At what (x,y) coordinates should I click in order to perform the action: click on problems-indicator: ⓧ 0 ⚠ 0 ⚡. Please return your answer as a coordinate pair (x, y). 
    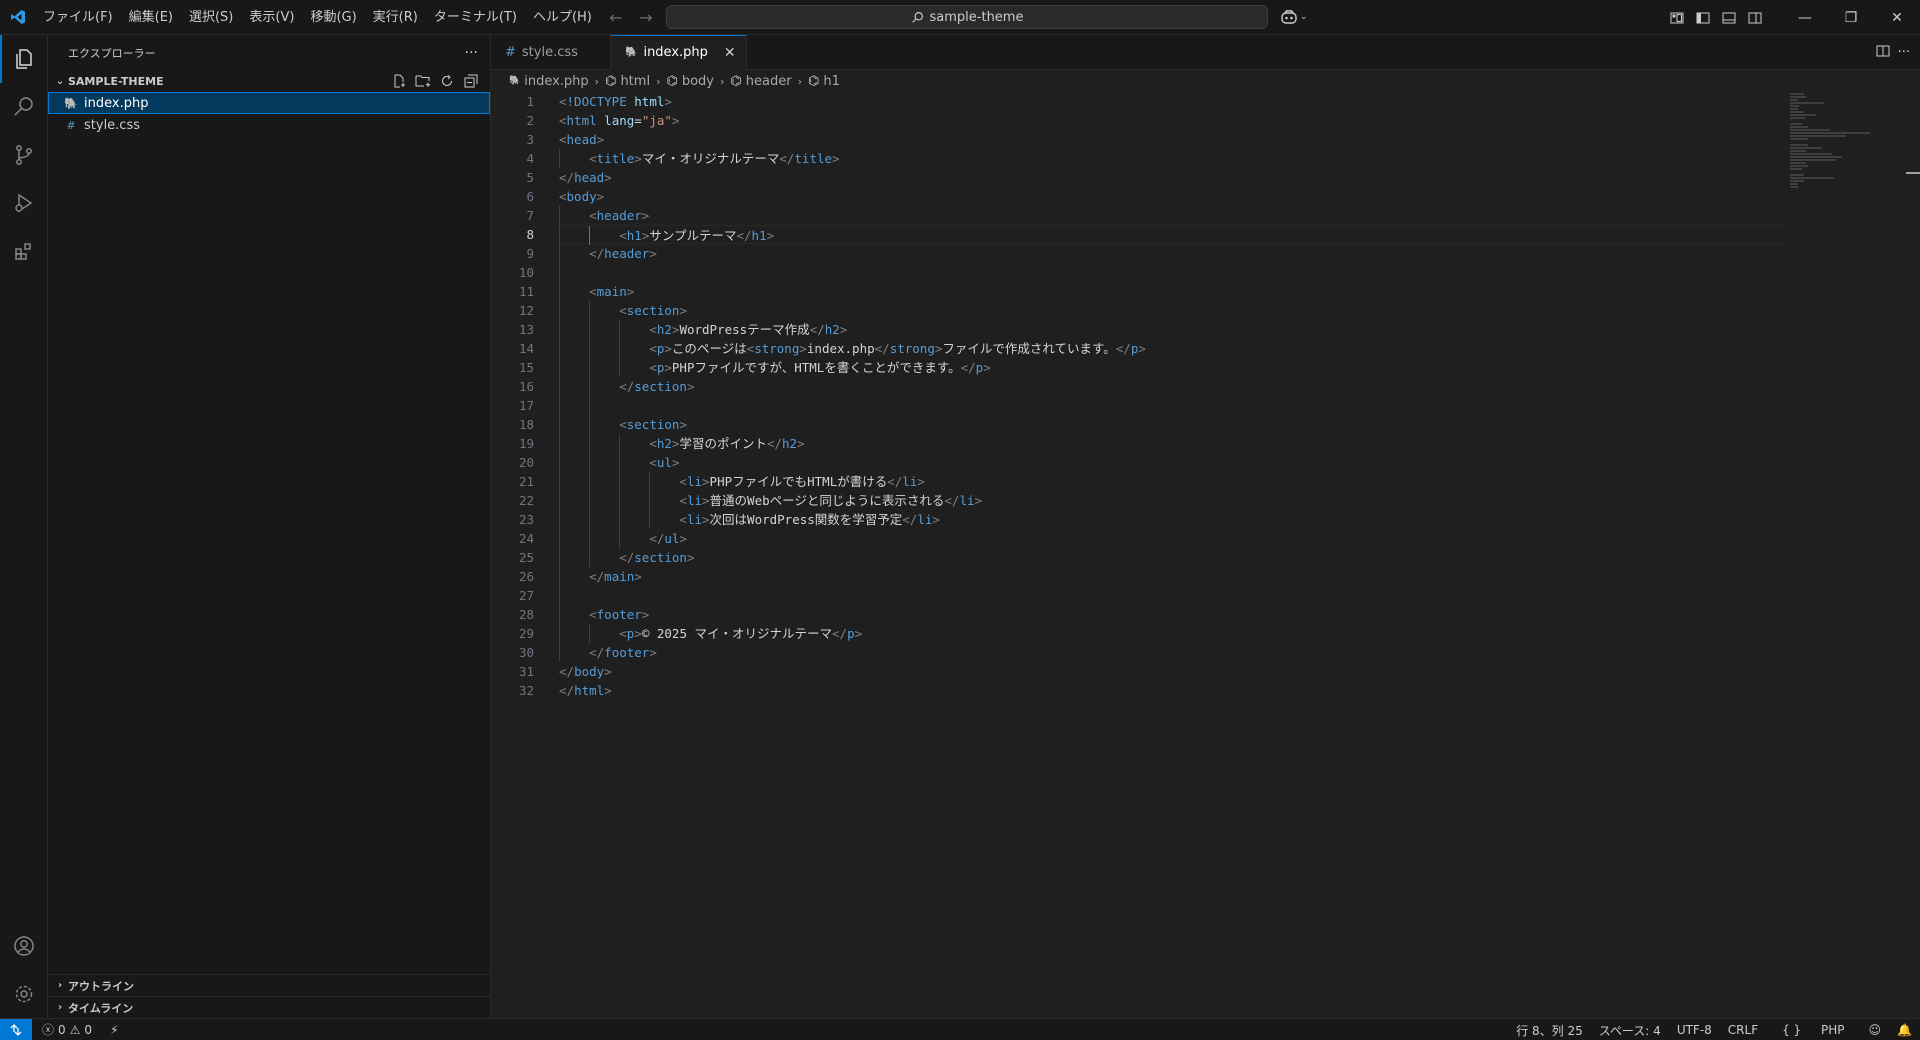
    Looking at the image, I should click on (75, 1029).